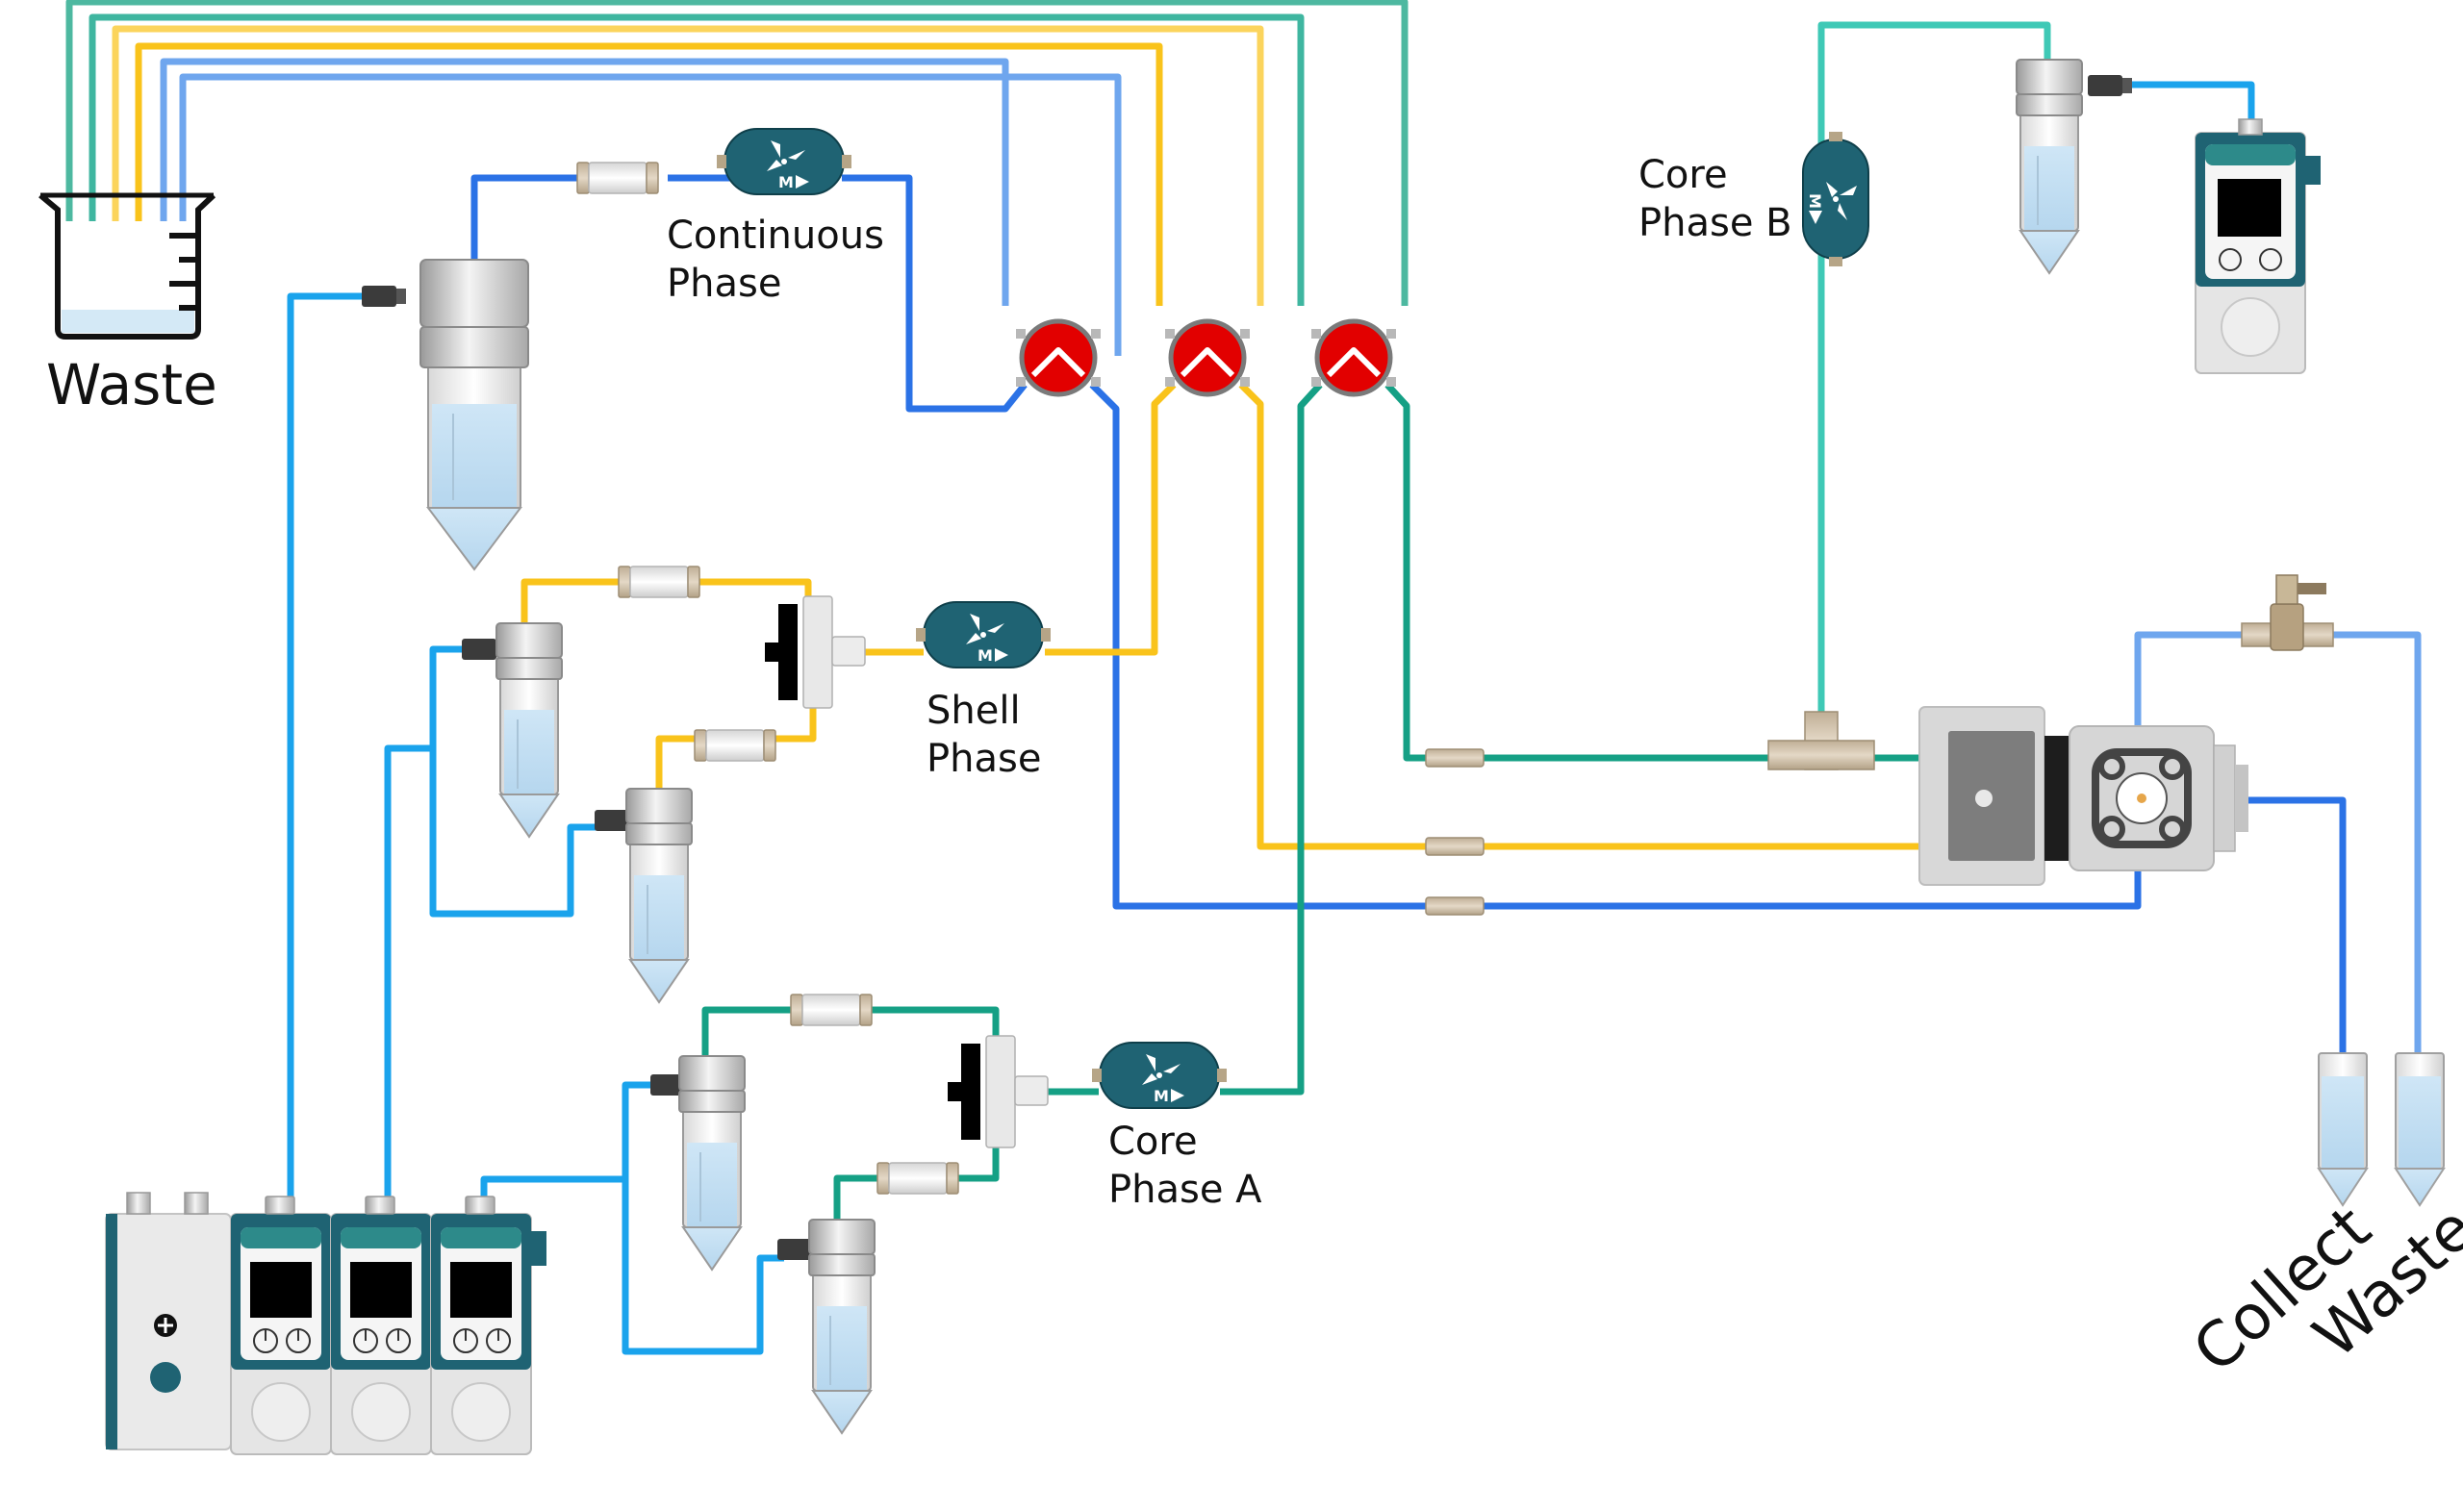  What do you see at coordinates (617, 178) in the screenshot?
I see `continuous-filter` at bounding box center [617, 178].